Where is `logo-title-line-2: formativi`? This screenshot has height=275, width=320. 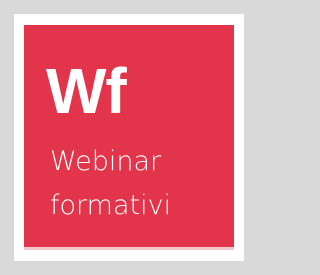 logo-title-line-2: formativi is located at coordinates (111, 205).